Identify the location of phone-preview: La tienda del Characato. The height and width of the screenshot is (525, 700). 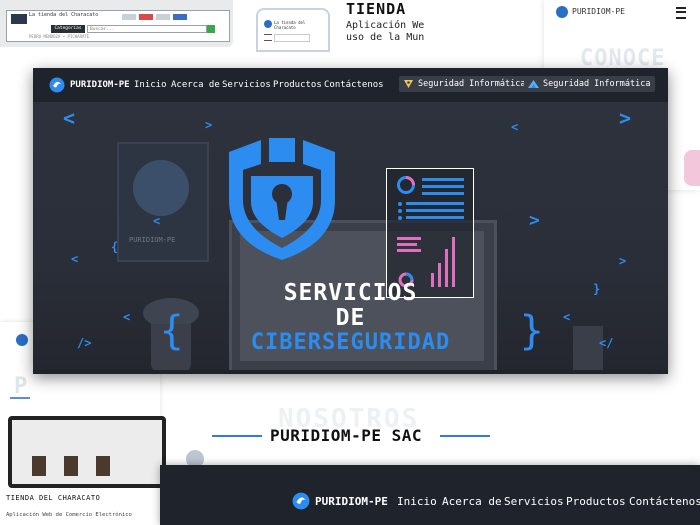
(293, 30).